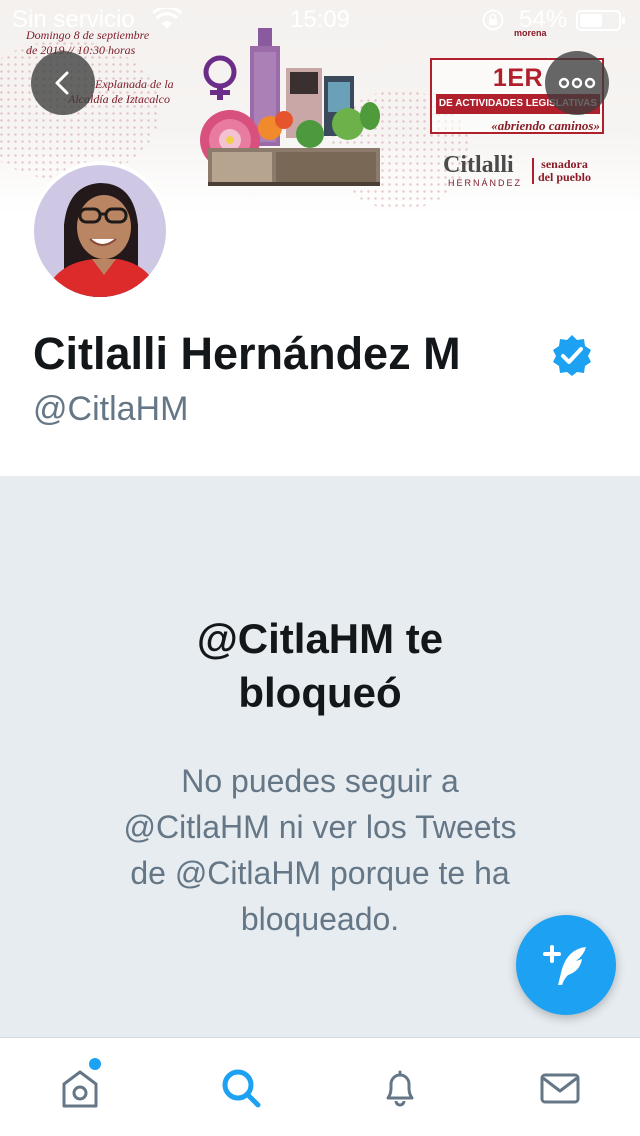 The image size is (640, 1136). What do you see at coordinates (95, 1064) in the screenshot?
I see `home-notification-dot` at bounding box center [95, 1064].